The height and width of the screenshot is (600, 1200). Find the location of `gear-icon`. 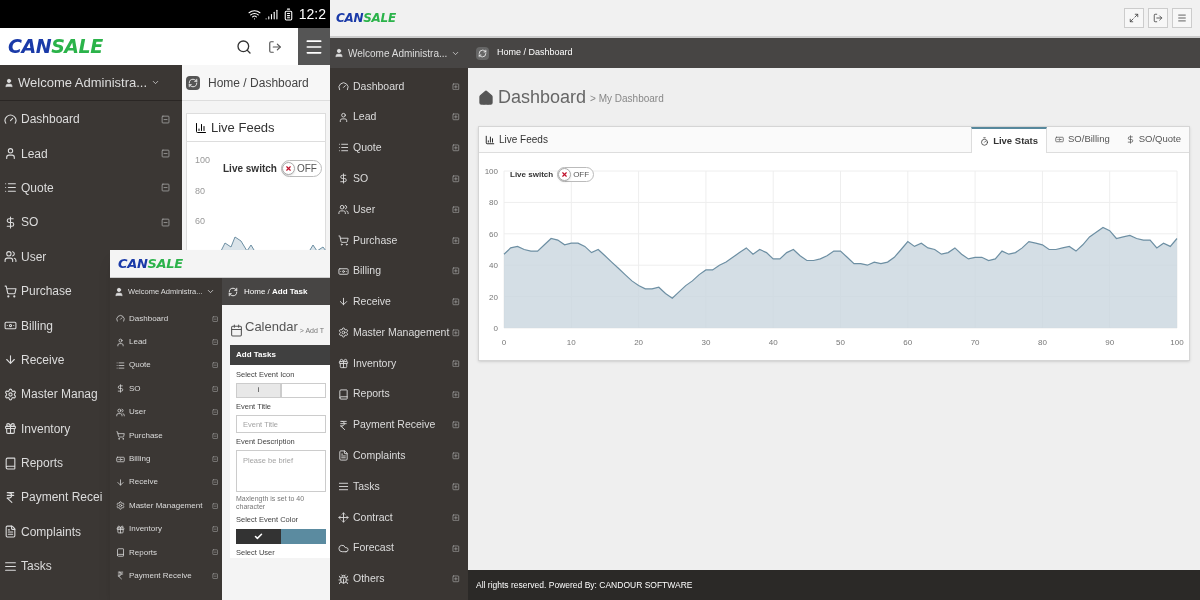

gear-icon is located at coordinates (10, 394).